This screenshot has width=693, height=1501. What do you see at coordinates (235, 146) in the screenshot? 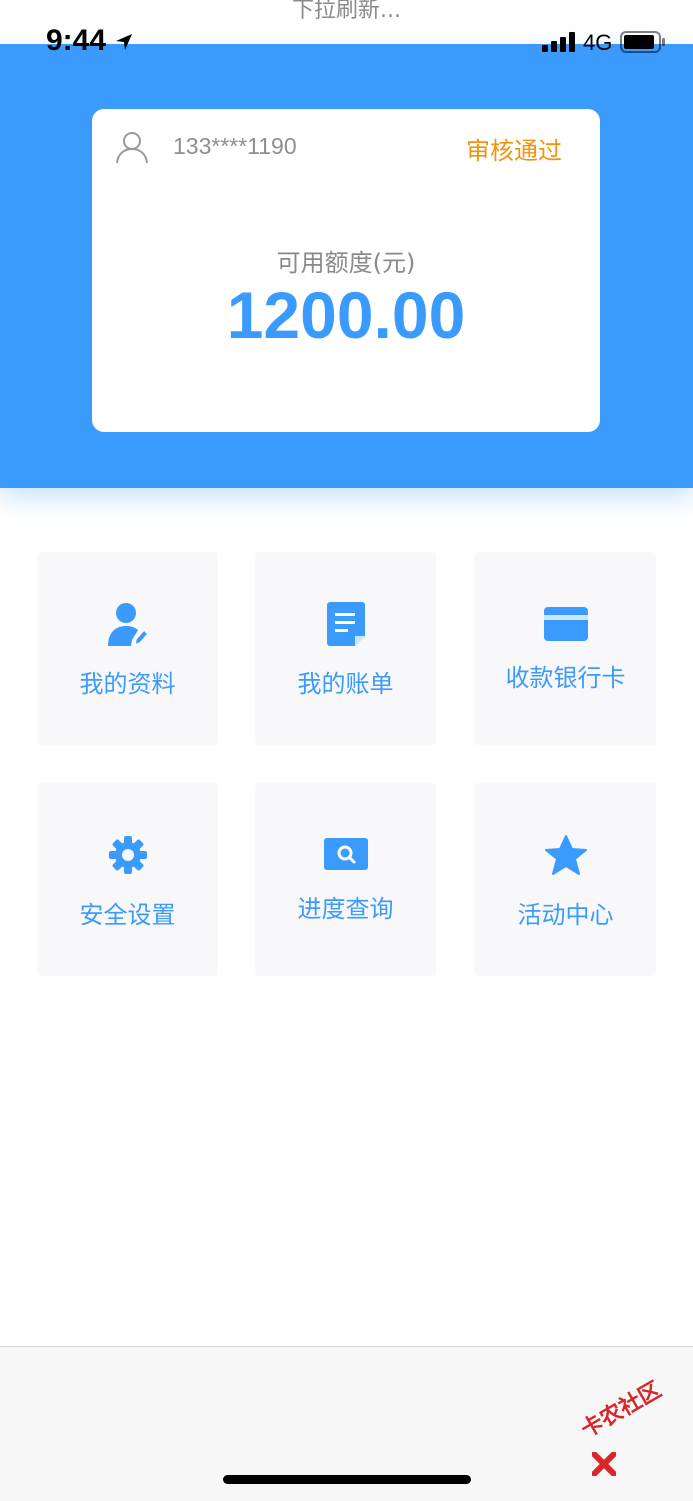
I see `masked-phone-number: 133****1190` at bounding box center [235, 146].